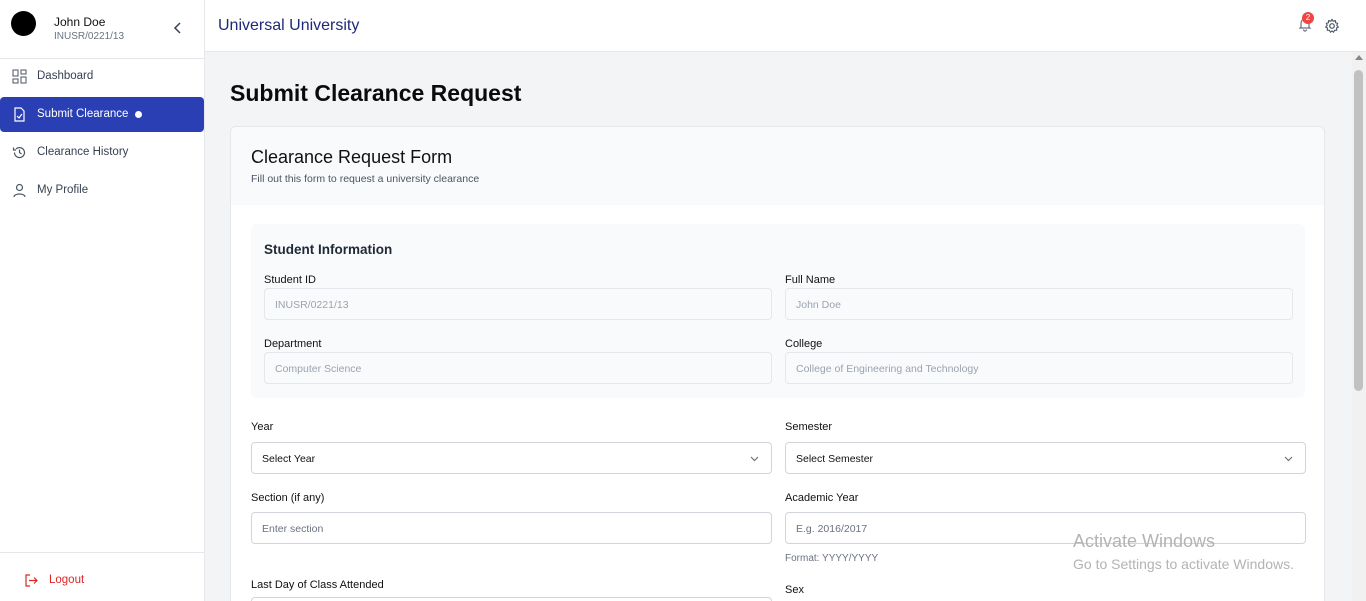 The image size is (1366, 601). Describe the element at coordinates (376, 93) in the screenshot. I see `page-title: Submit Clearance Request` at that location.